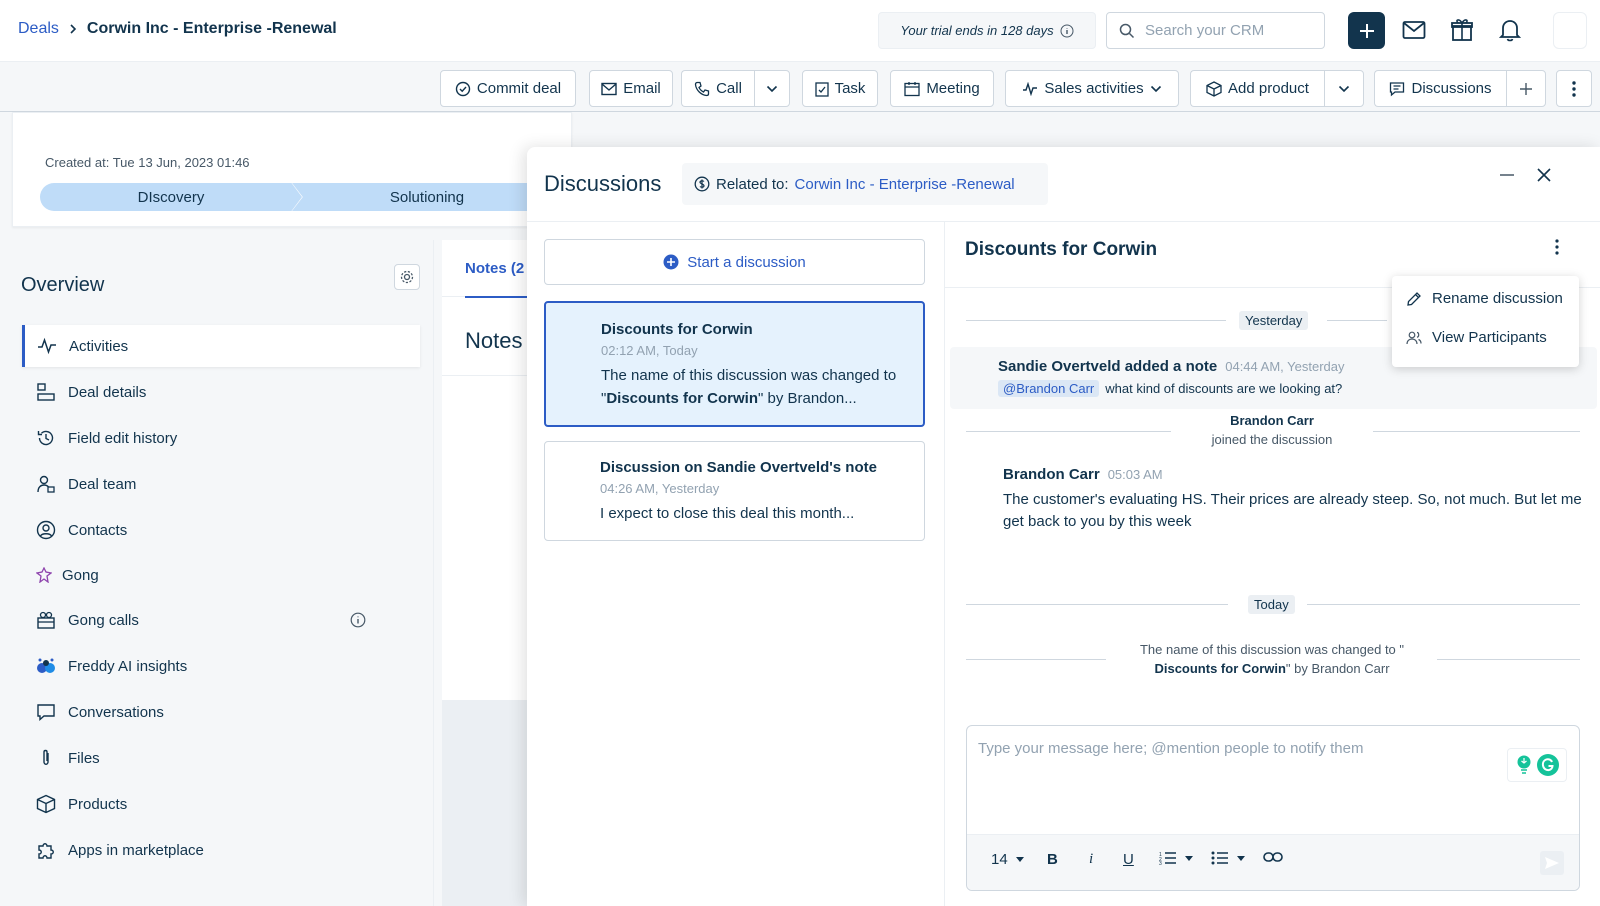  Describe the element at coordinates (46, 666) in the screenshot. I see `freddy-icon` at that location.